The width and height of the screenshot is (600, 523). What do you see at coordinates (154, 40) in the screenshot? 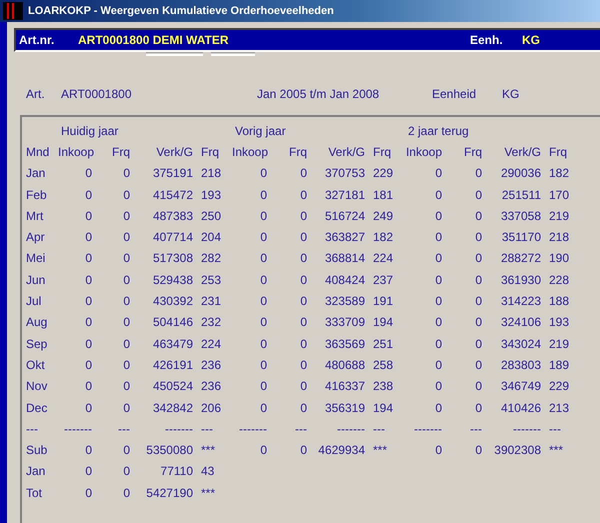
I see `article-value: ART0001800 DEMI WATER` at bounding box center [154, 40].